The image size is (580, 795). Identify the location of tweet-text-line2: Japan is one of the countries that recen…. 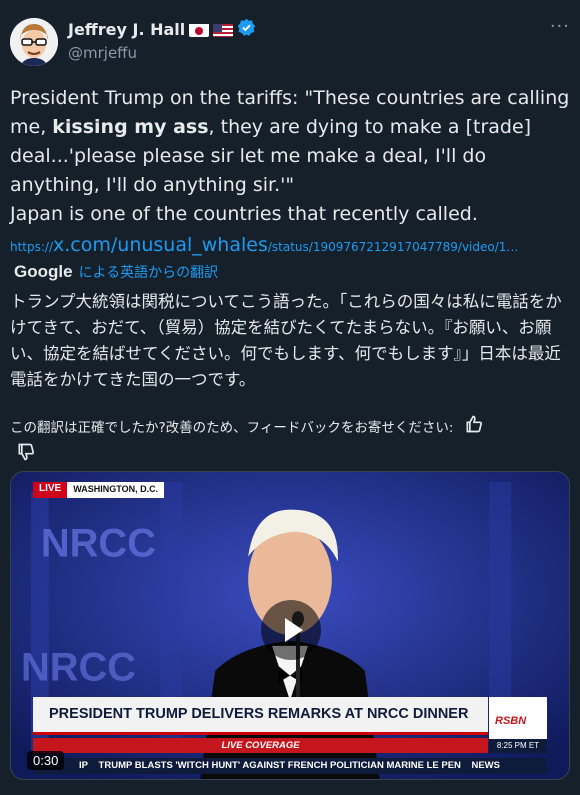
(244, 214).